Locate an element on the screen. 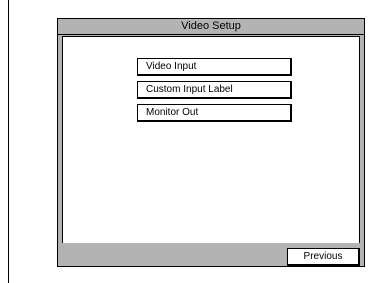 The height and width of the screenshot is (283, 377). previous-button: Previous is located at coordinates (323, 257).